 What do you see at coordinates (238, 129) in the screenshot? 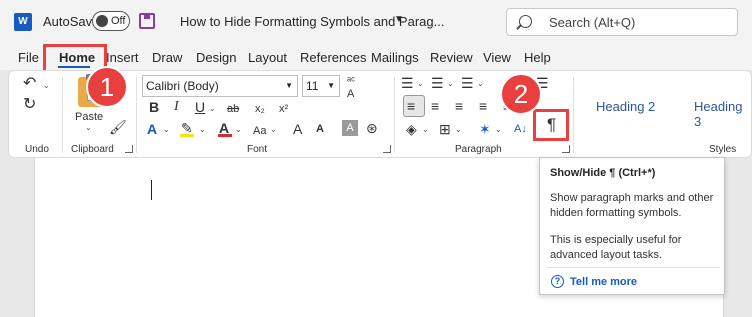
I see `font-color-dropdown: ⌄` at bounding box center [238, 129].